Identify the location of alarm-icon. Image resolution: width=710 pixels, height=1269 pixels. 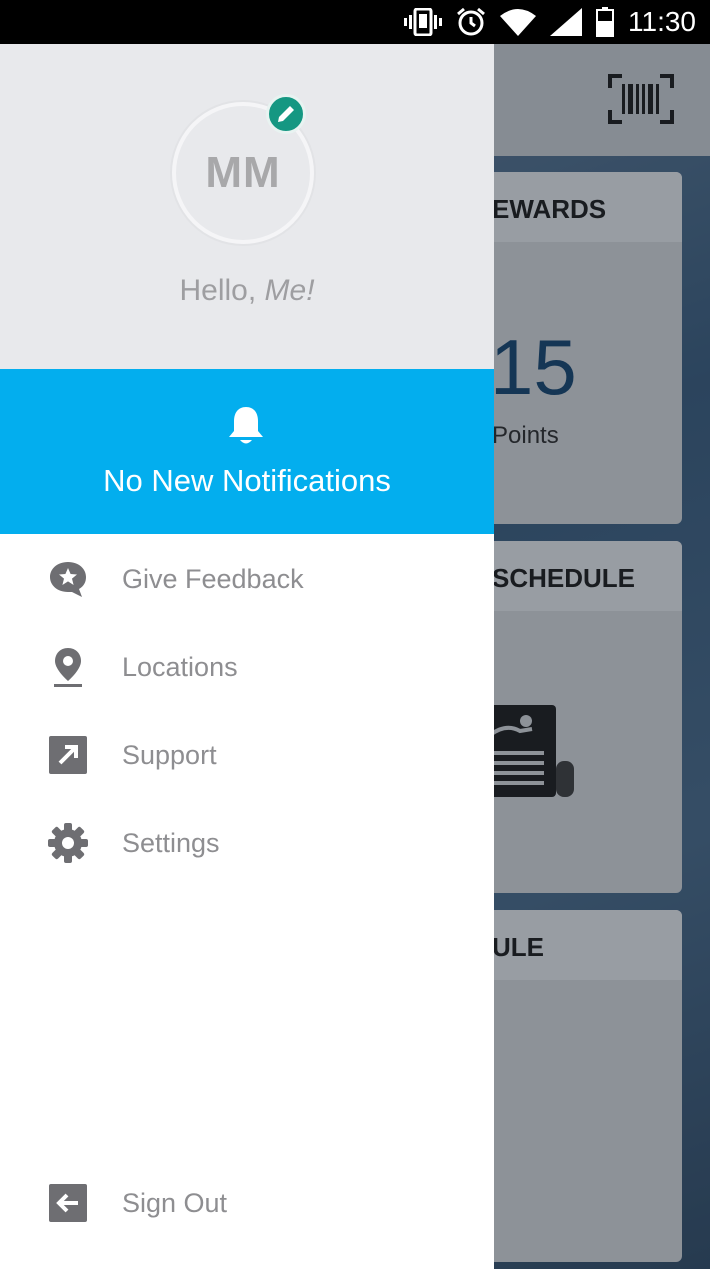
(471, 21).